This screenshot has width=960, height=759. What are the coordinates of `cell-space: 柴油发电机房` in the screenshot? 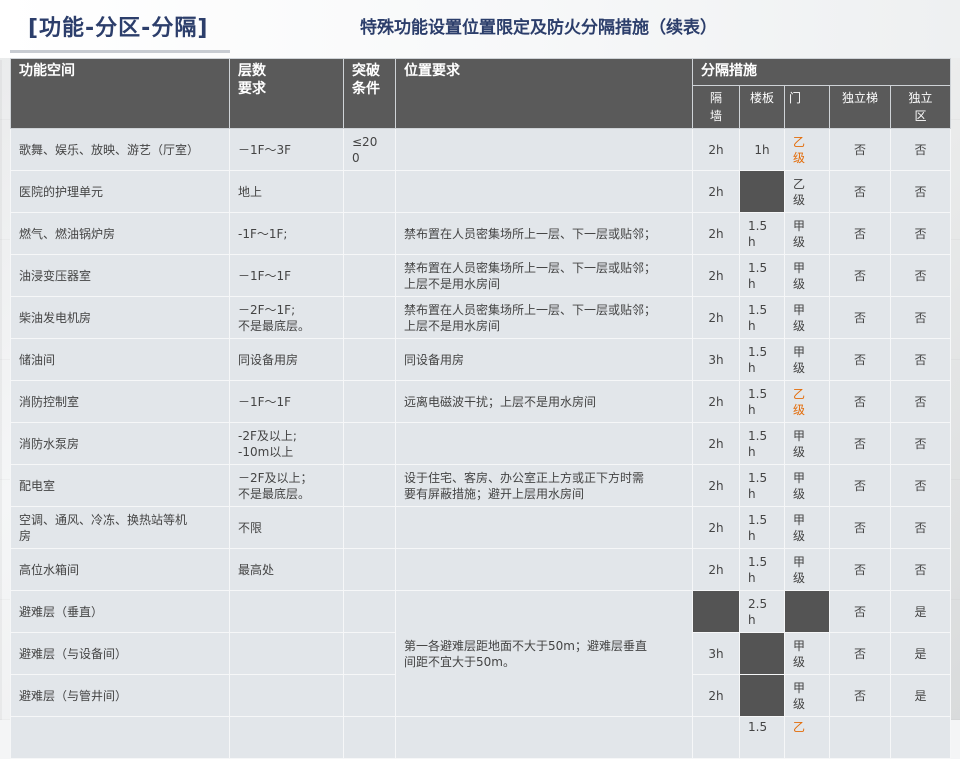 It's located at (120, 317).